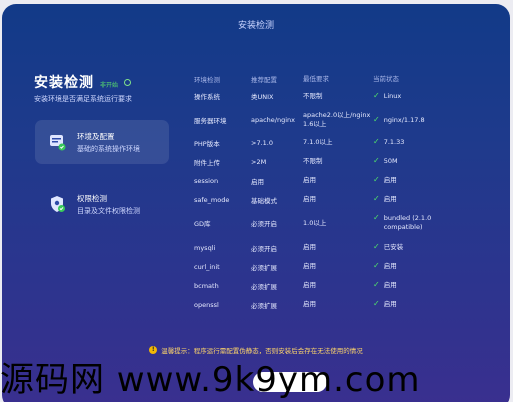 Image resolution: width=513 pixels, height=417 pixels. I want to click on row-current-value: Linux, so click(392, 95).